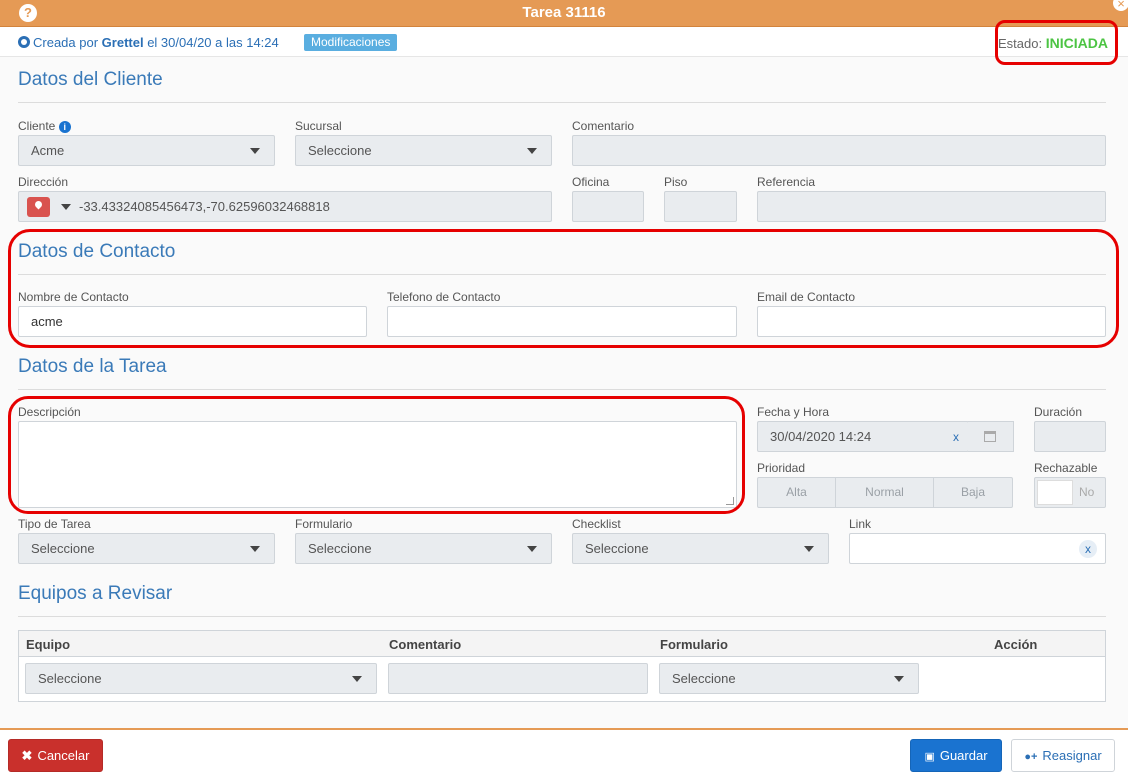  Describe the element at coordinates (956, 437) in the screenshot. I see `datetime-clear-button: x` at that location.